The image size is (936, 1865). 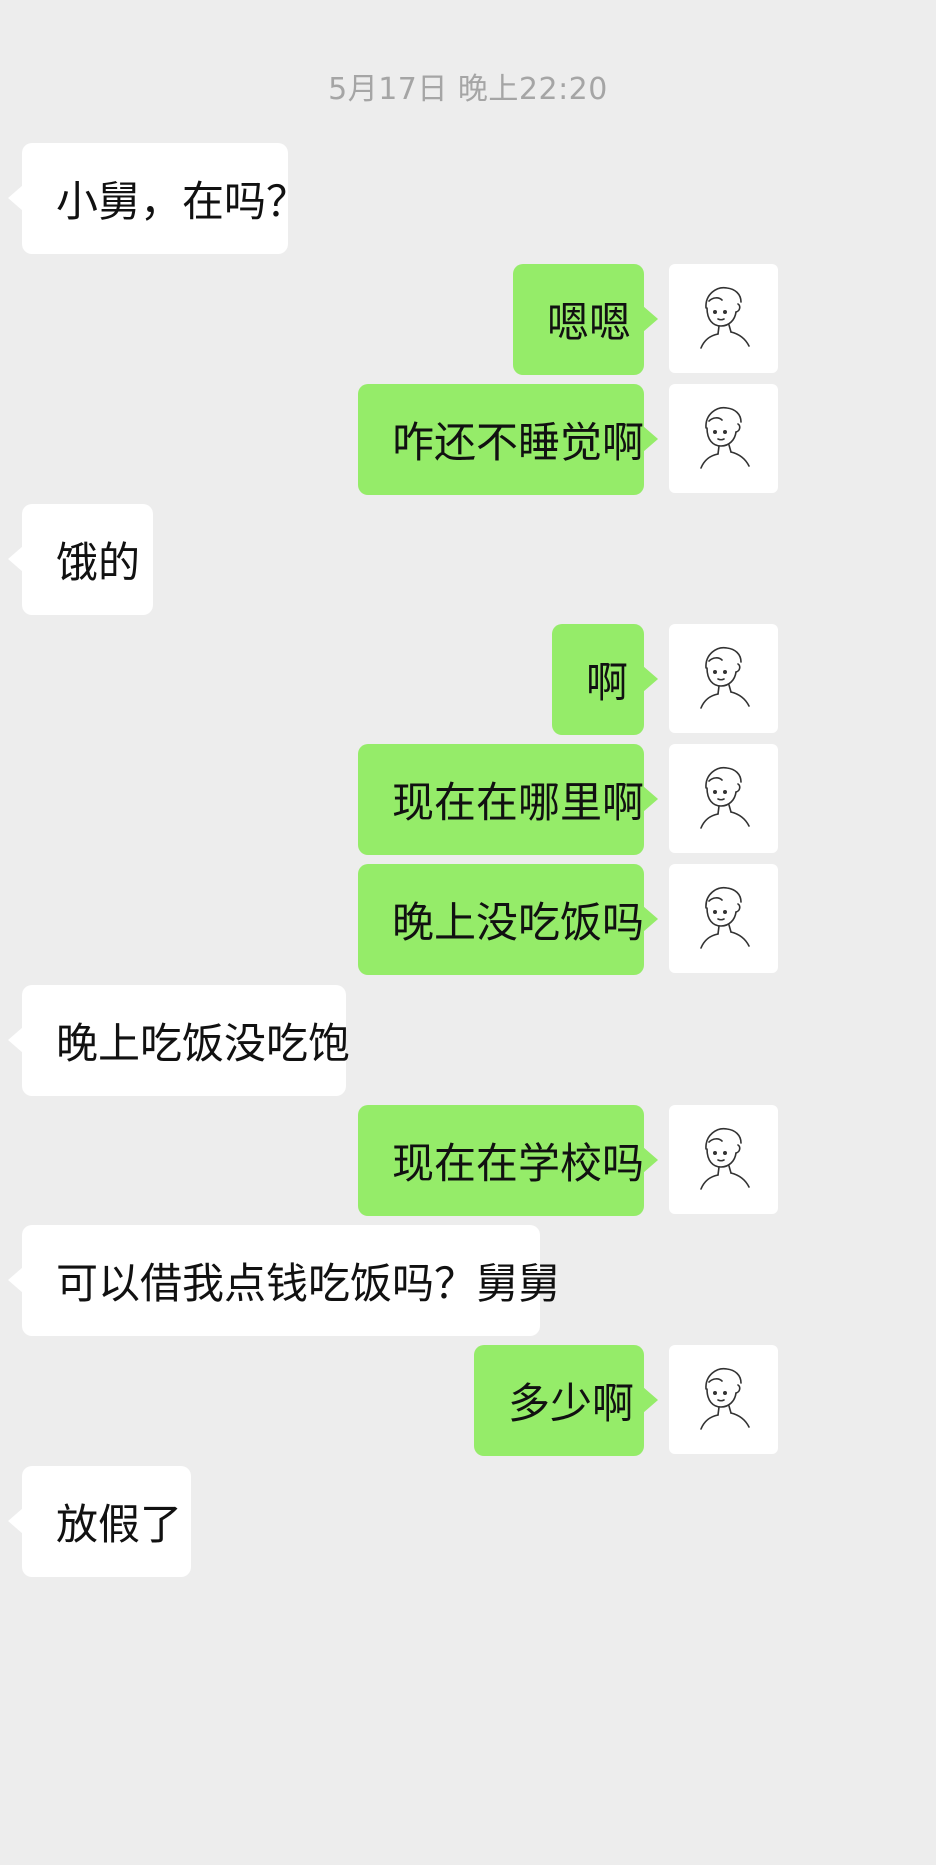 I want to click on outgoing-message-bubble: 现在在哪里啊, so click(x=508, y=799).